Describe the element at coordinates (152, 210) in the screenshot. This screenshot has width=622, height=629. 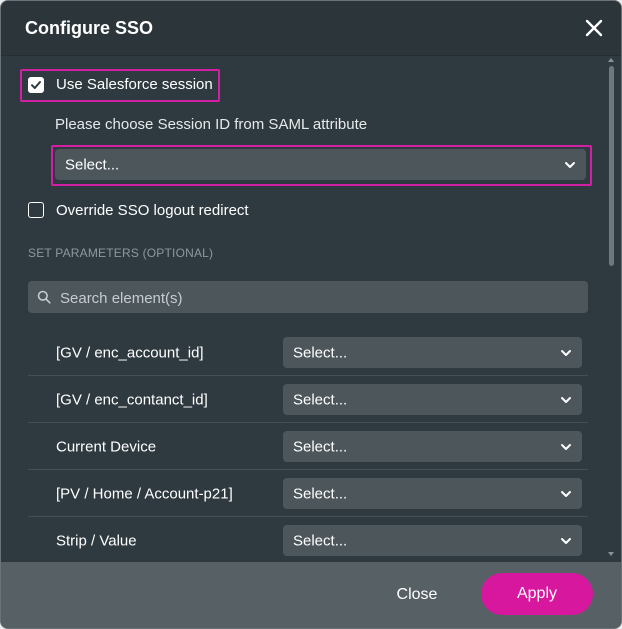
I see `override-logout-label: Override SSO logout redirect` at that location.